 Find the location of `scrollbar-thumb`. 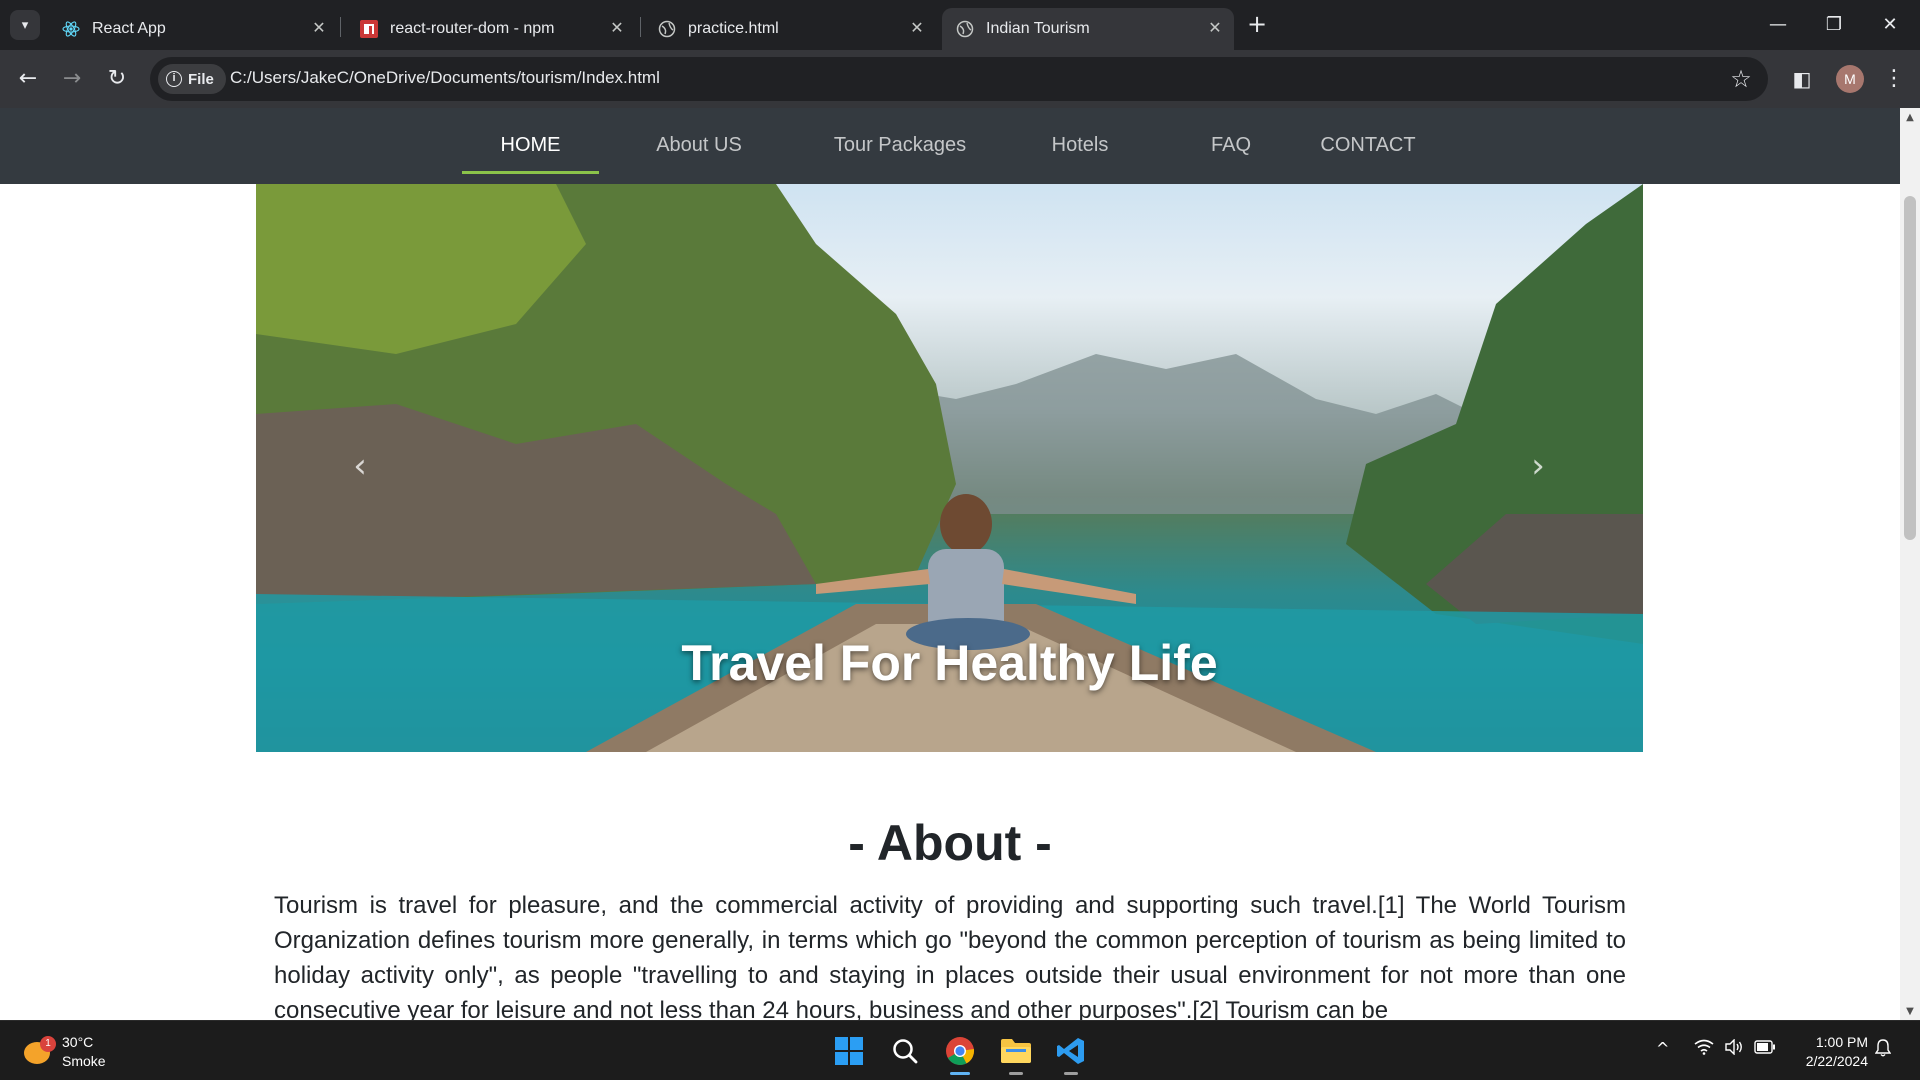

scrollbar-thumb is located at coordinates (1910, 368).